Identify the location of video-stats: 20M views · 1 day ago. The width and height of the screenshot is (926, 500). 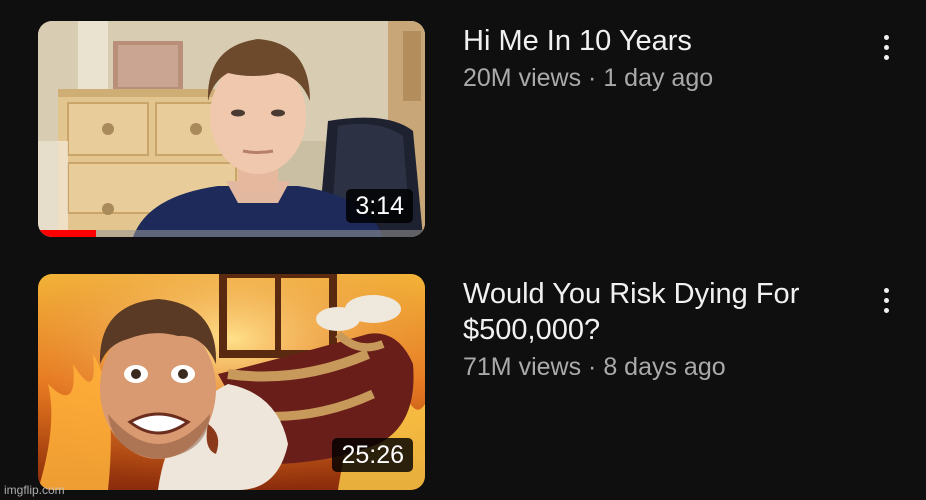
(663, 78).